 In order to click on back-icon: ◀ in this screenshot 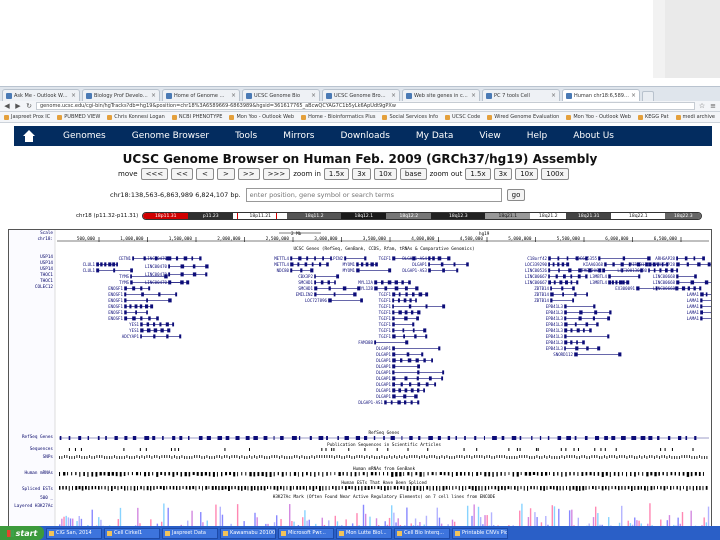, I will do `click(7, 106)`.